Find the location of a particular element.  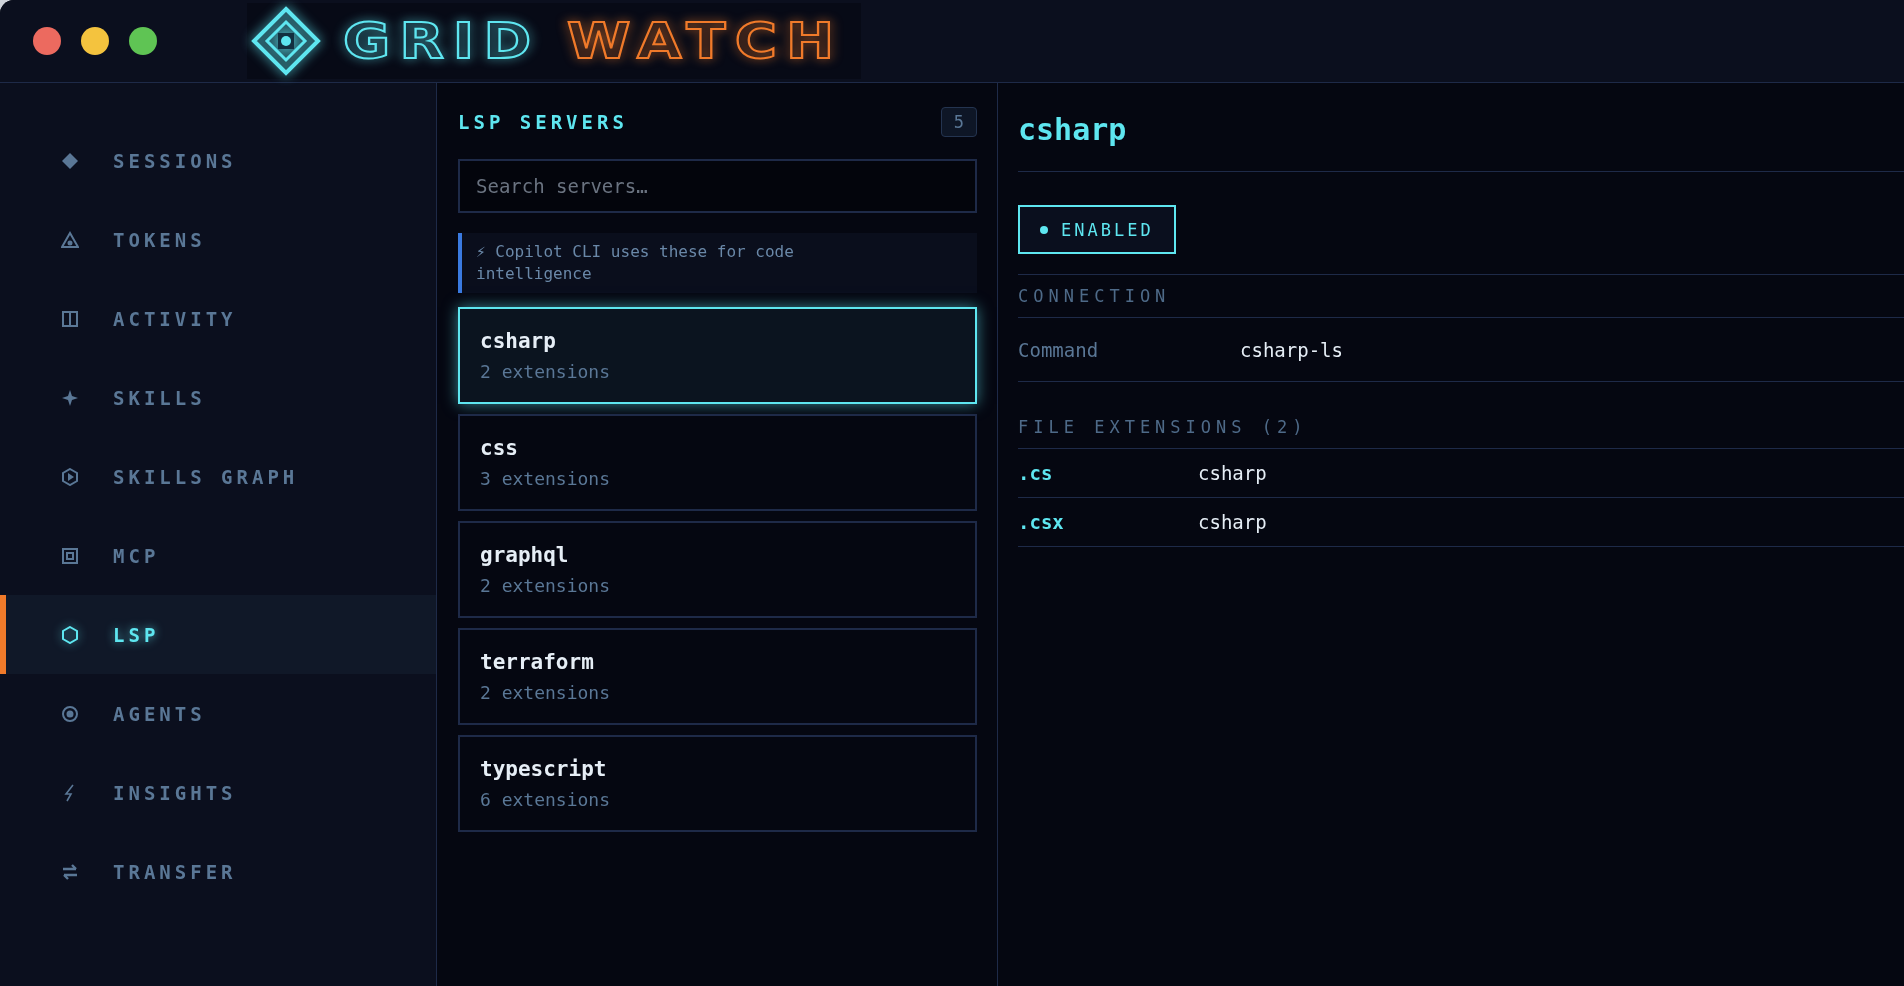

server-card: graphql 2 extensions is located at coordinates (717, 569).